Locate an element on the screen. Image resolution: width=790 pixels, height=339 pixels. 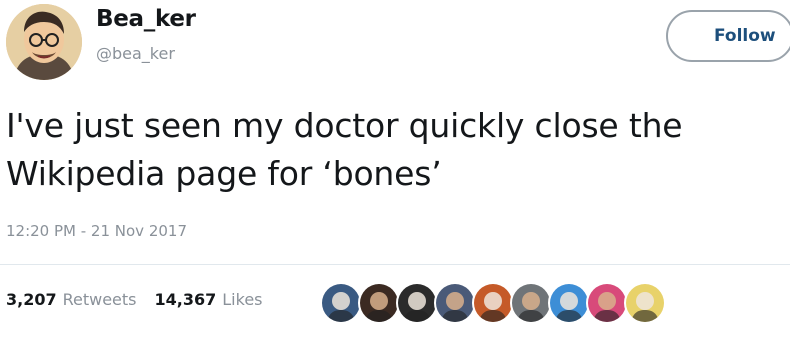
user-handle: @bea_ker is located at coordinates (135, 53).